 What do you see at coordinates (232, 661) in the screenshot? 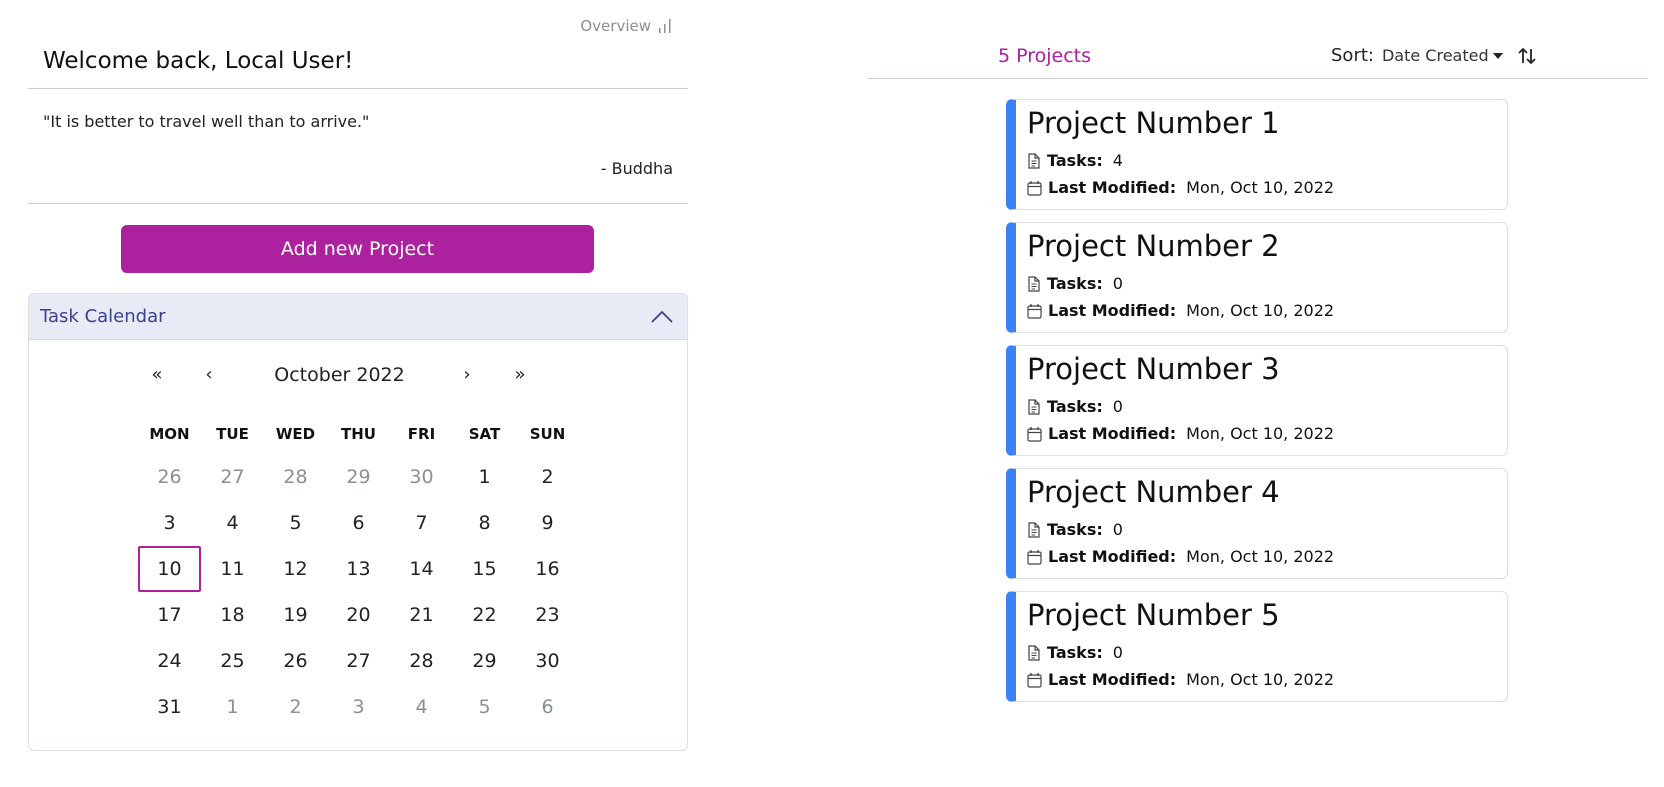
I see `calendar-day: 25` at bounding box center [232, 661].